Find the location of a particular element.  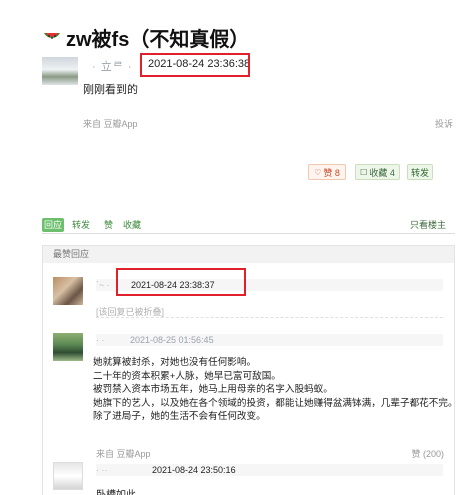

favorite-button-label: 收藏 4 is located at coordinates (382, 172).